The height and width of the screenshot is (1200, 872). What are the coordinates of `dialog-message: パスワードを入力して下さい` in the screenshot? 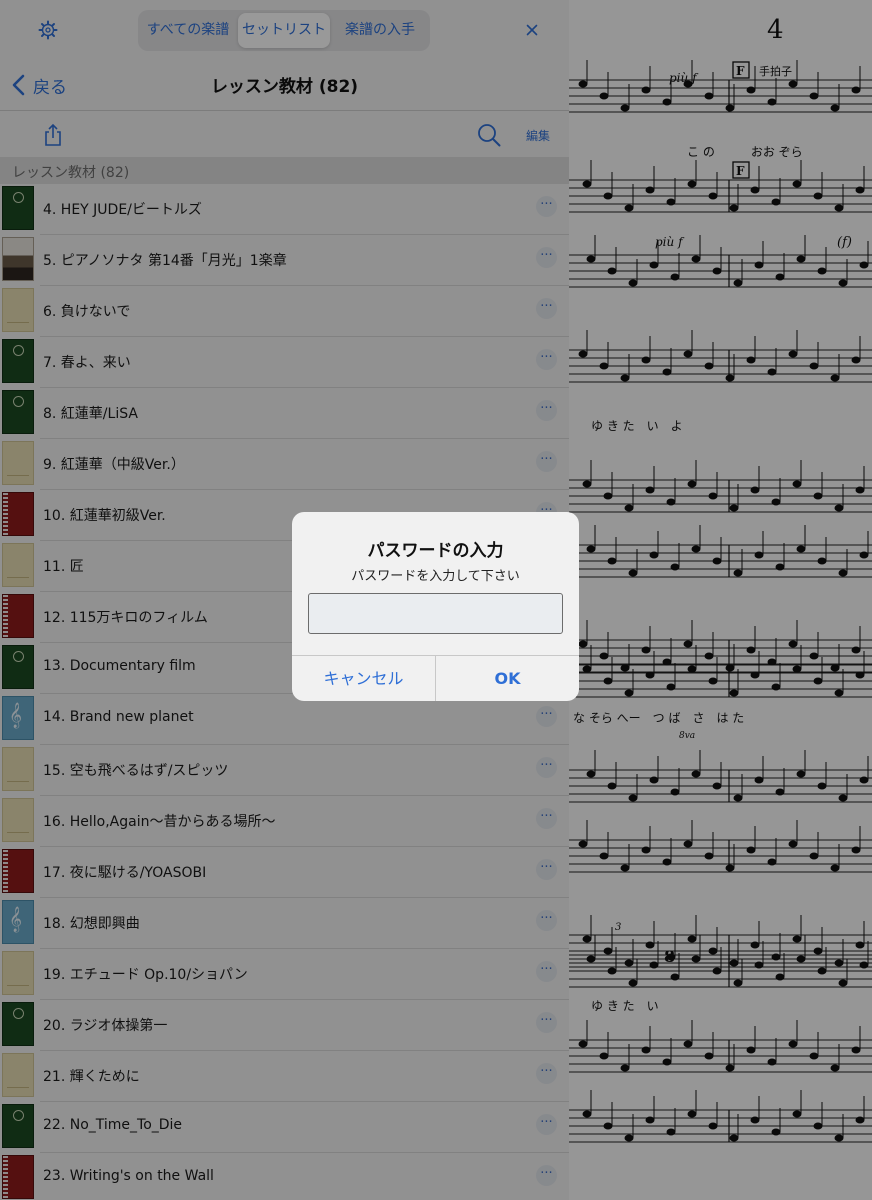 It's located at (435, 576).